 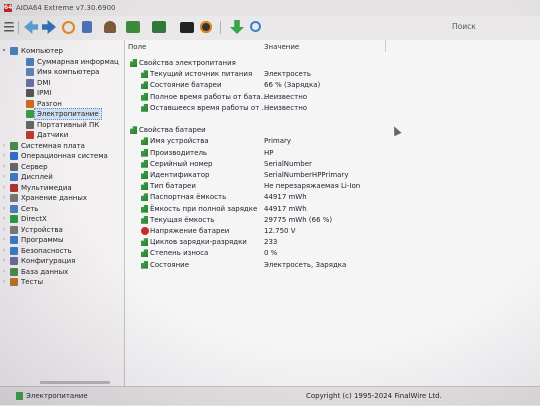 What do you see at coordinates (62, 240) in the screenshot?
I see `tree-item-programs: › Программы` at bounding box center [62, 240].